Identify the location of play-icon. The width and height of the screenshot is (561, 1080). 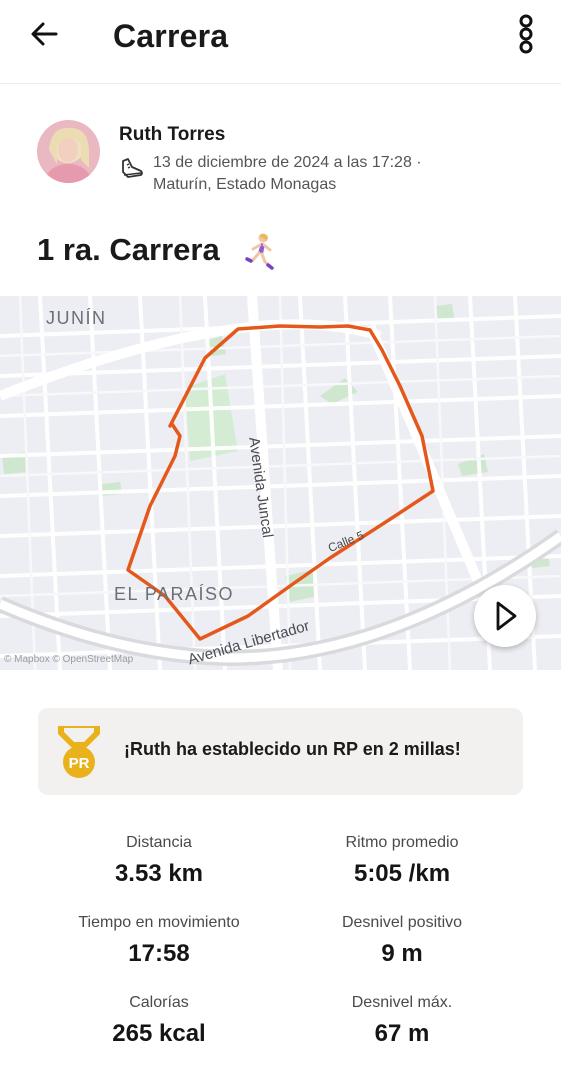
(506, 616).